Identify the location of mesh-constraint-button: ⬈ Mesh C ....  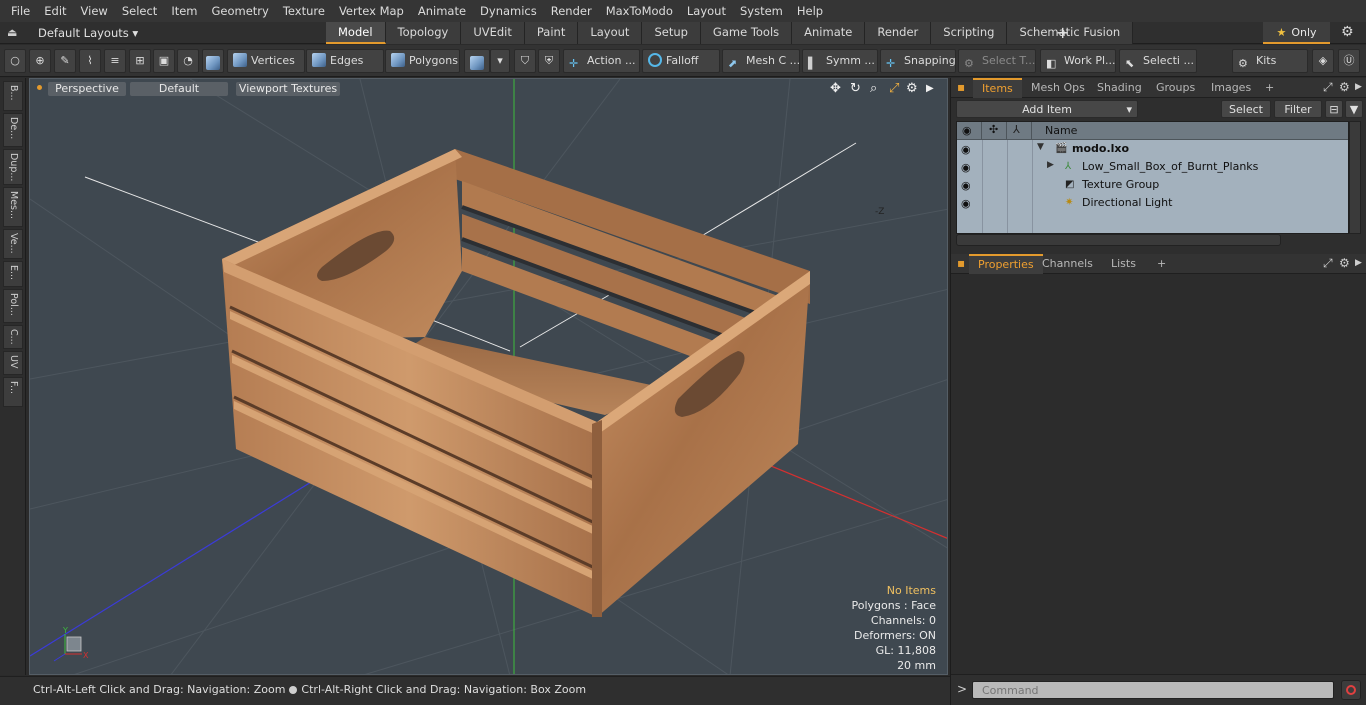
(761, 61).